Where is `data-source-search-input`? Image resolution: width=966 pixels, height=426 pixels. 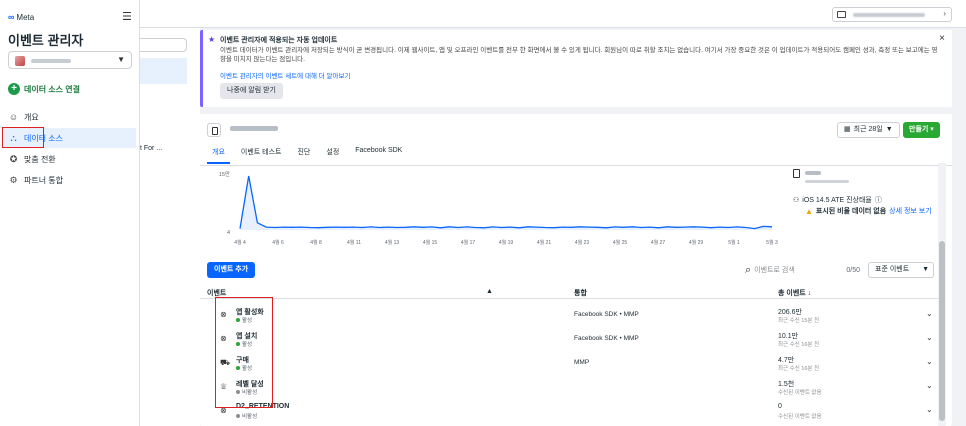
data-source-search-input is located at coordinates (163, 45).